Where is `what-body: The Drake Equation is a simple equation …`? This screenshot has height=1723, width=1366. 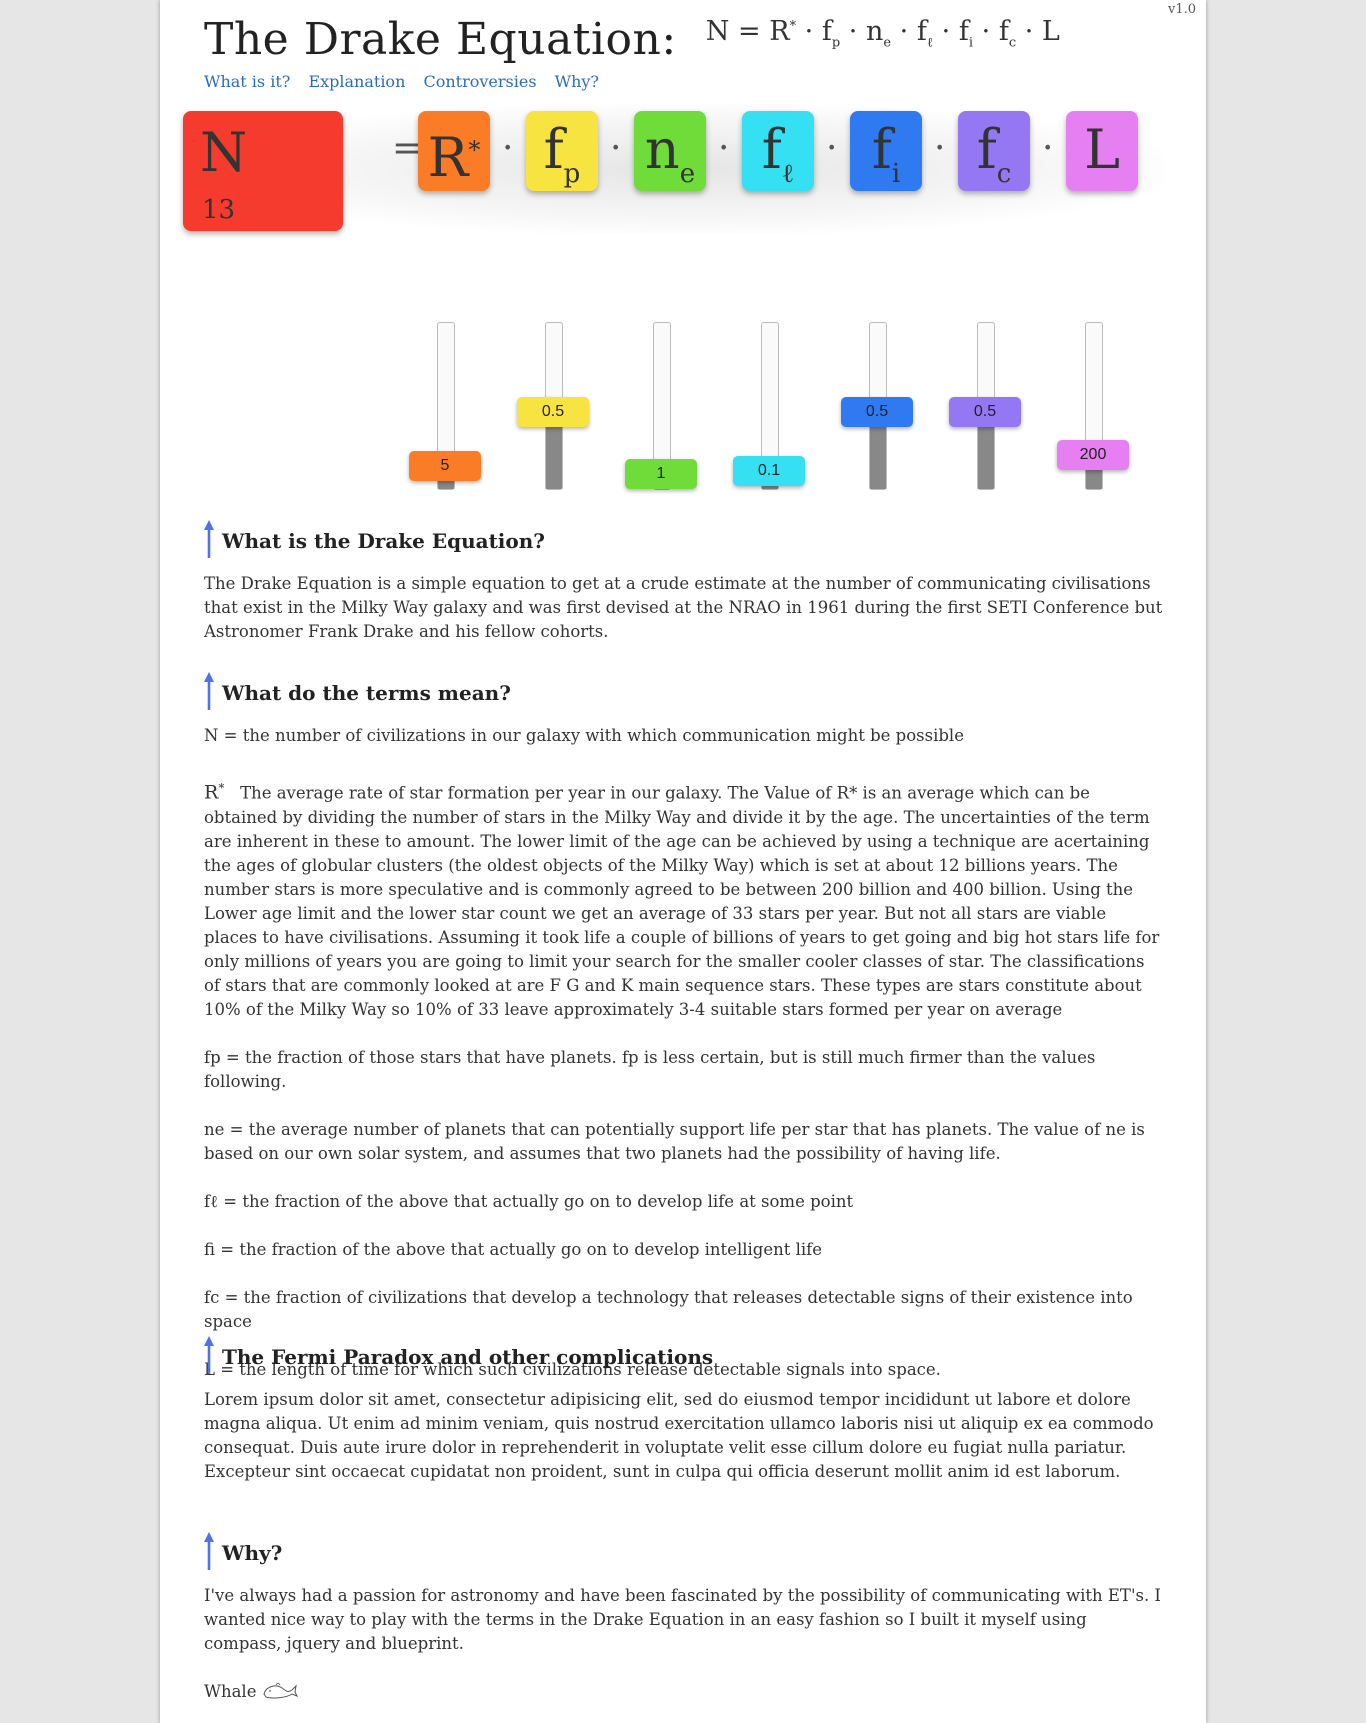
what-body: The Drake Equation is a simple equation … is located at coordinates (683, 607).